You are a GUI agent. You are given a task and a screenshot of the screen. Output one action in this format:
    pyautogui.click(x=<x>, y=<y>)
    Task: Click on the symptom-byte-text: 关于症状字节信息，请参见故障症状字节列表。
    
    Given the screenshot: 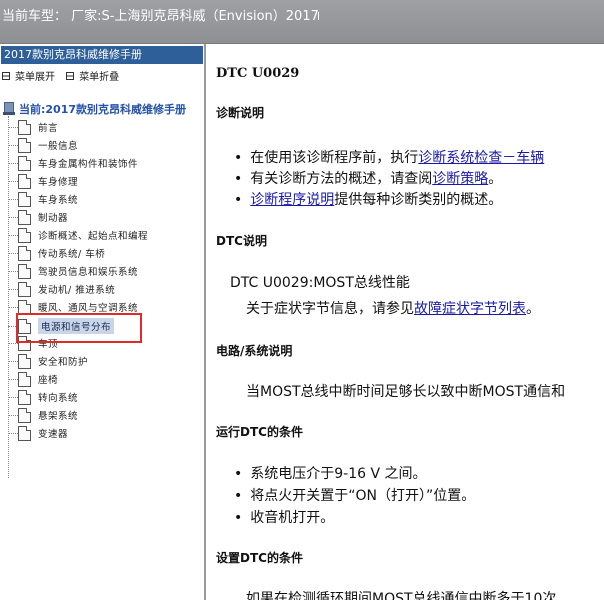 What is the action you would take?
    pyautogui.click(x=393, y=308)
    